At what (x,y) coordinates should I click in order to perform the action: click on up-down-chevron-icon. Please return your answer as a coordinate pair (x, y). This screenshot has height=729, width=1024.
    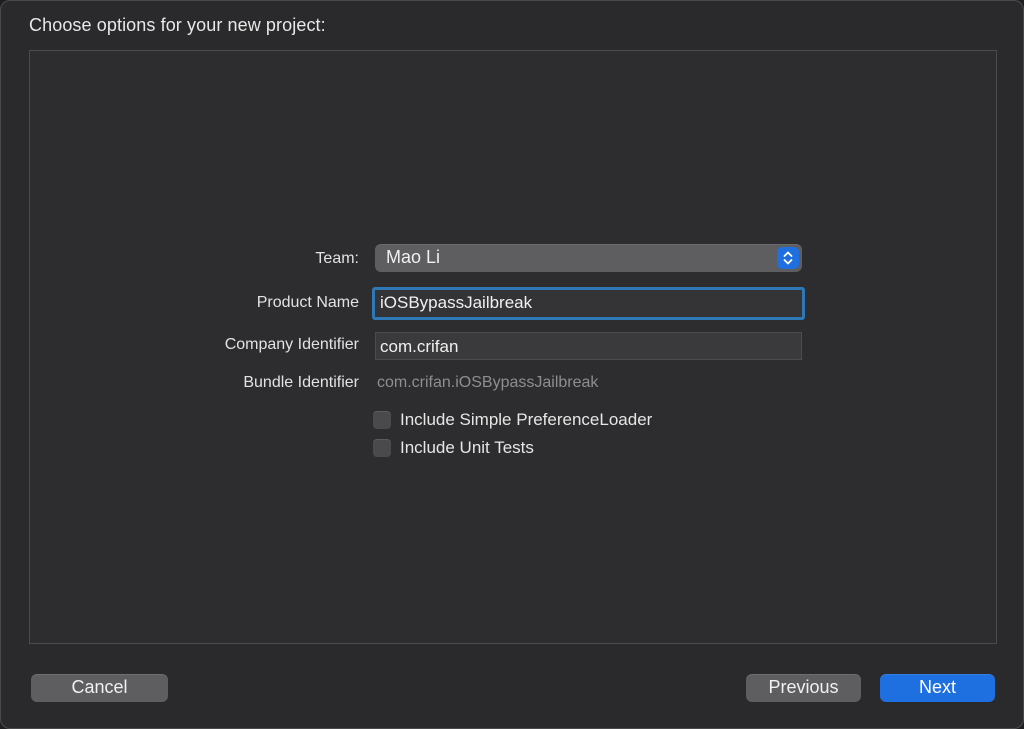
    Looking at the image, I should click on (788, 258).